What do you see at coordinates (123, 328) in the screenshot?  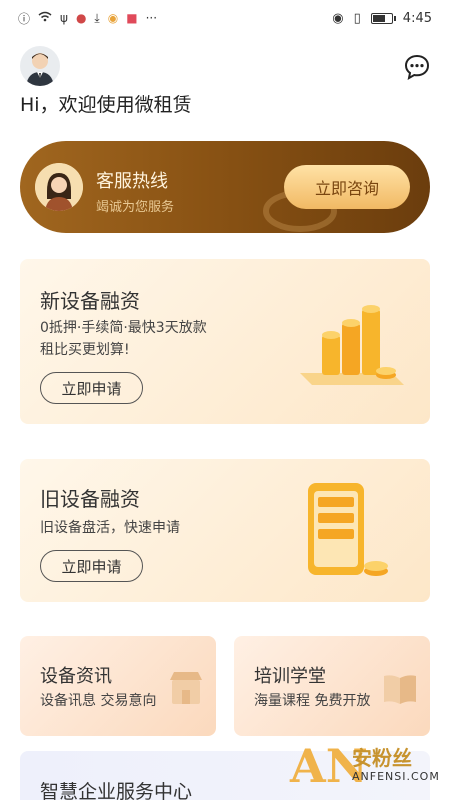 I see `card-desc-line1: 0抵押·手续简·最快3天放款` at bounding box center [123, 328].